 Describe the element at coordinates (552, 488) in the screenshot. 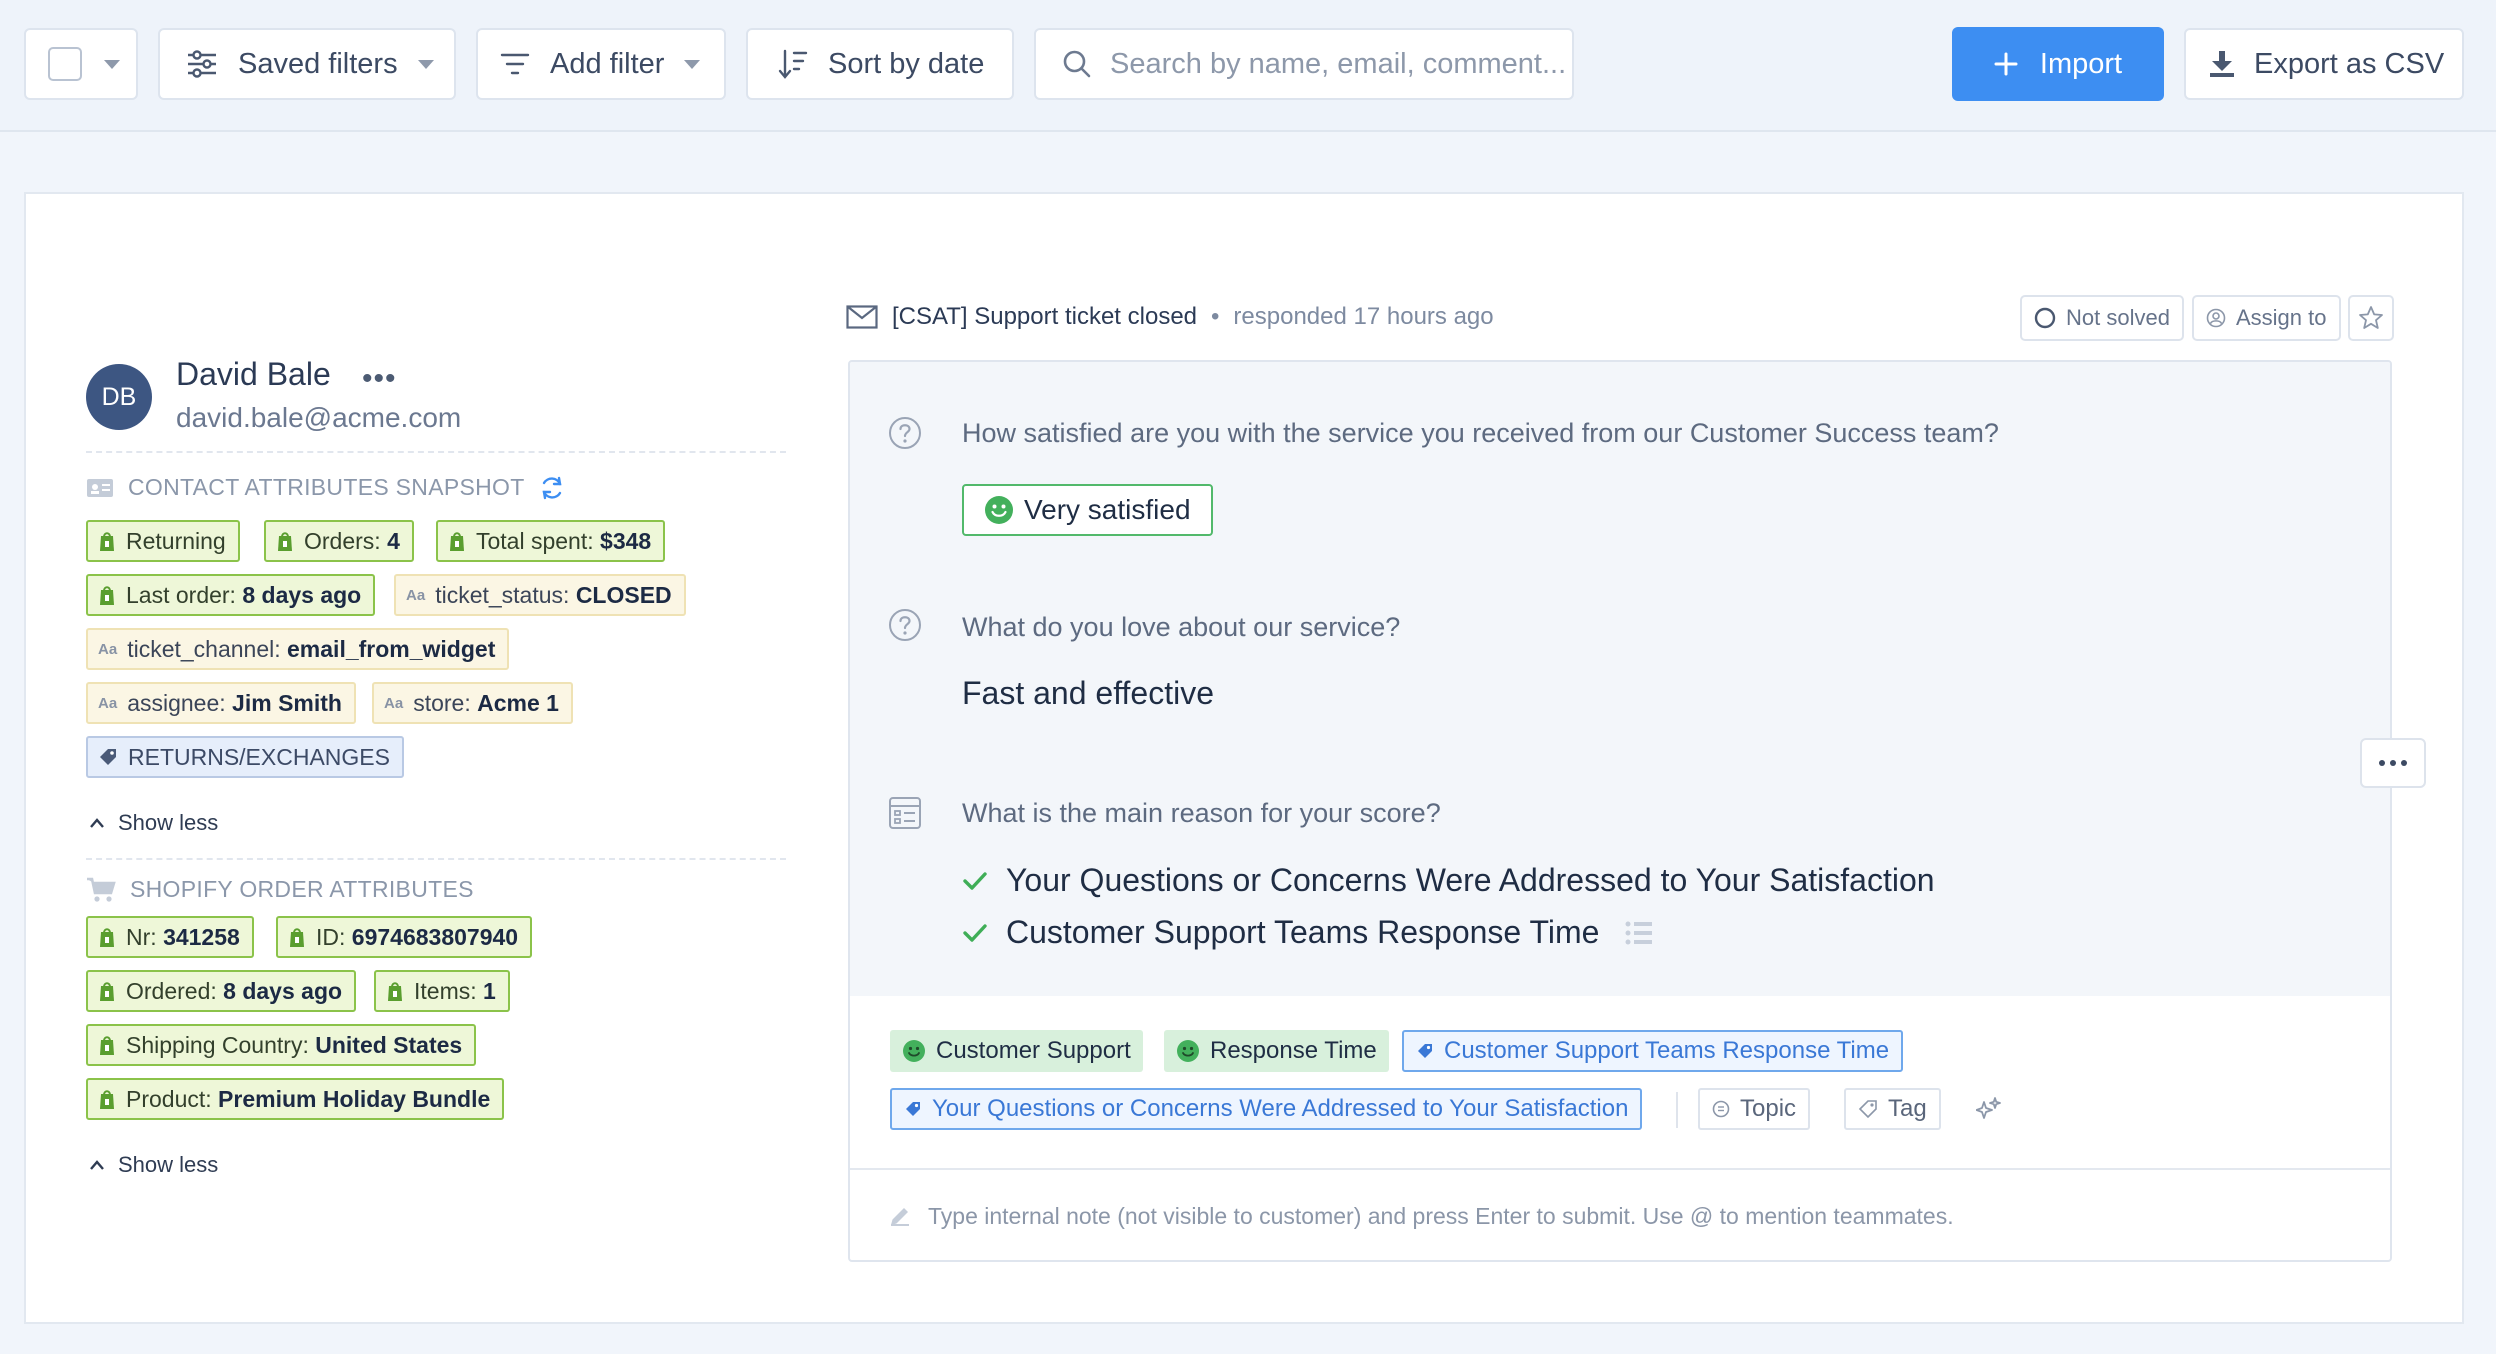

I see `refresh-icon` at that location.